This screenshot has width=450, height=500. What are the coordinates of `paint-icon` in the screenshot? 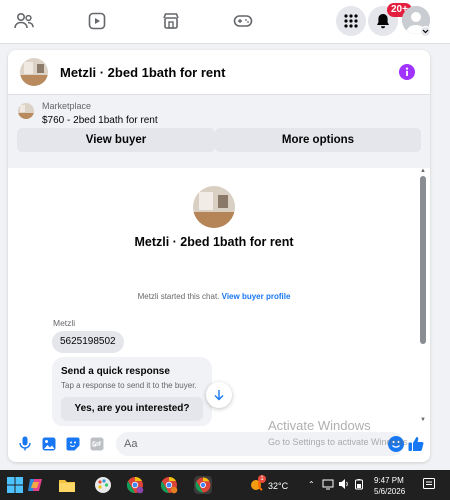 It's located at (103, 485).